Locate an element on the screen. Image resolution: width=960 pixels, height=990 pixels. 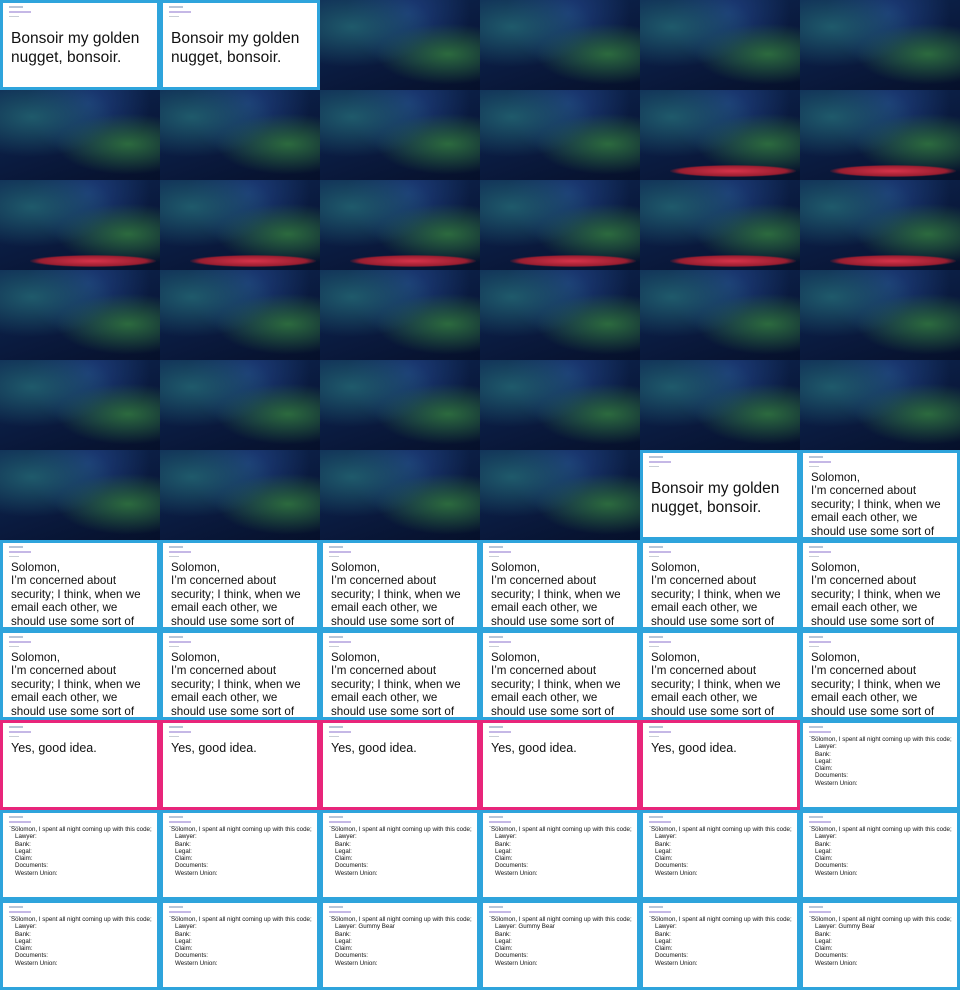
reply-text: Yes, good idea. is located at coordinates (54, 748).